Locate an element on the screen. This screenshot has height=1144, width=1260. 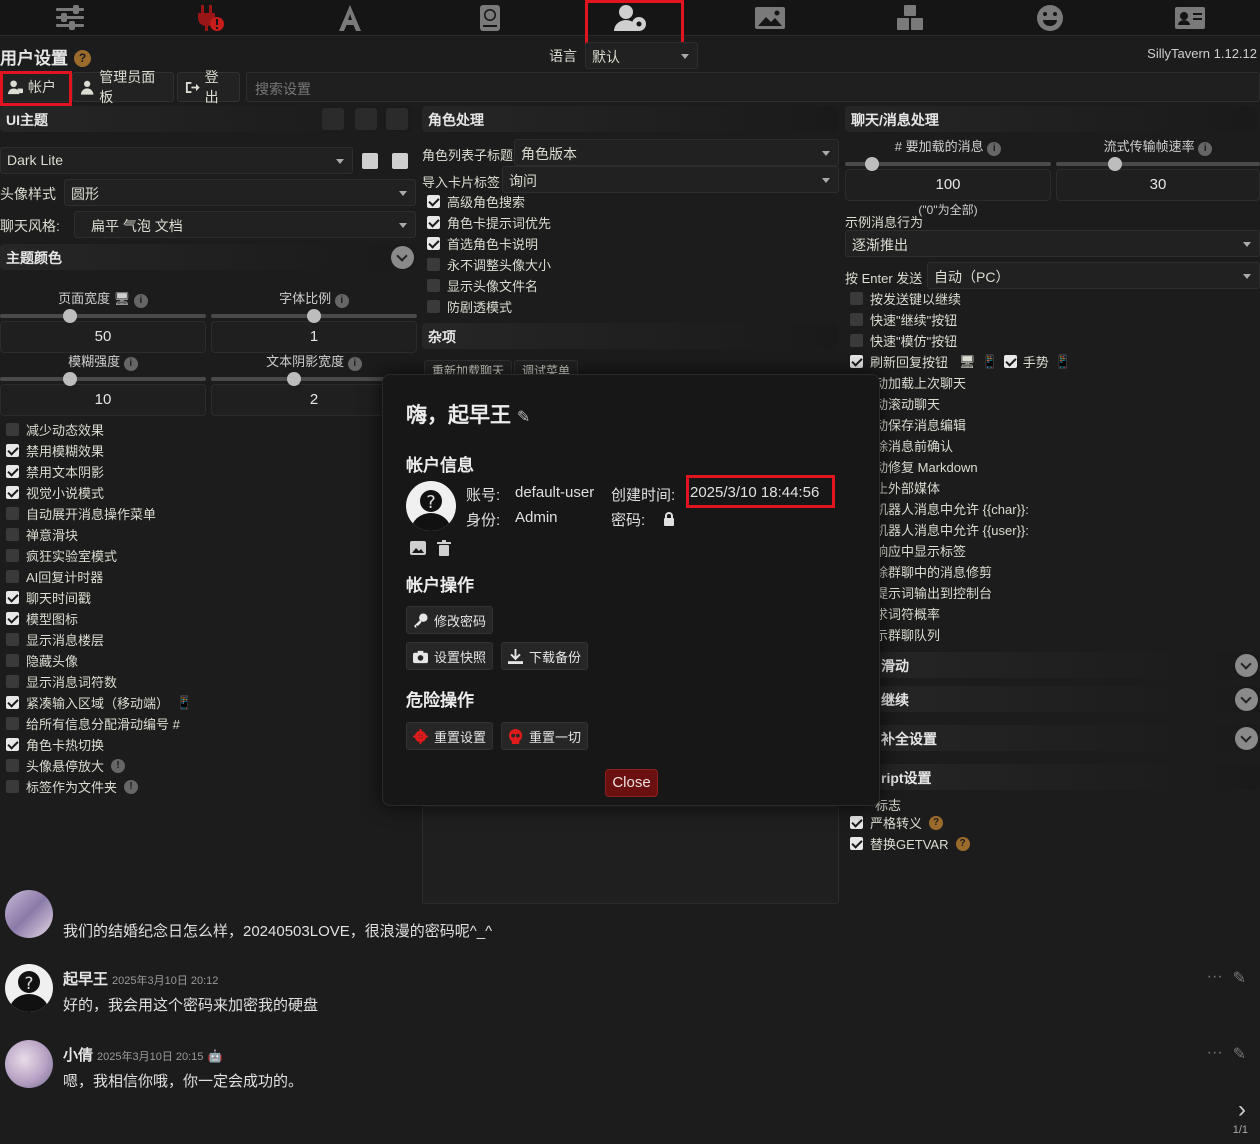
checkbox-row: 显示头像文件名 is located at coordinates (627, 285).